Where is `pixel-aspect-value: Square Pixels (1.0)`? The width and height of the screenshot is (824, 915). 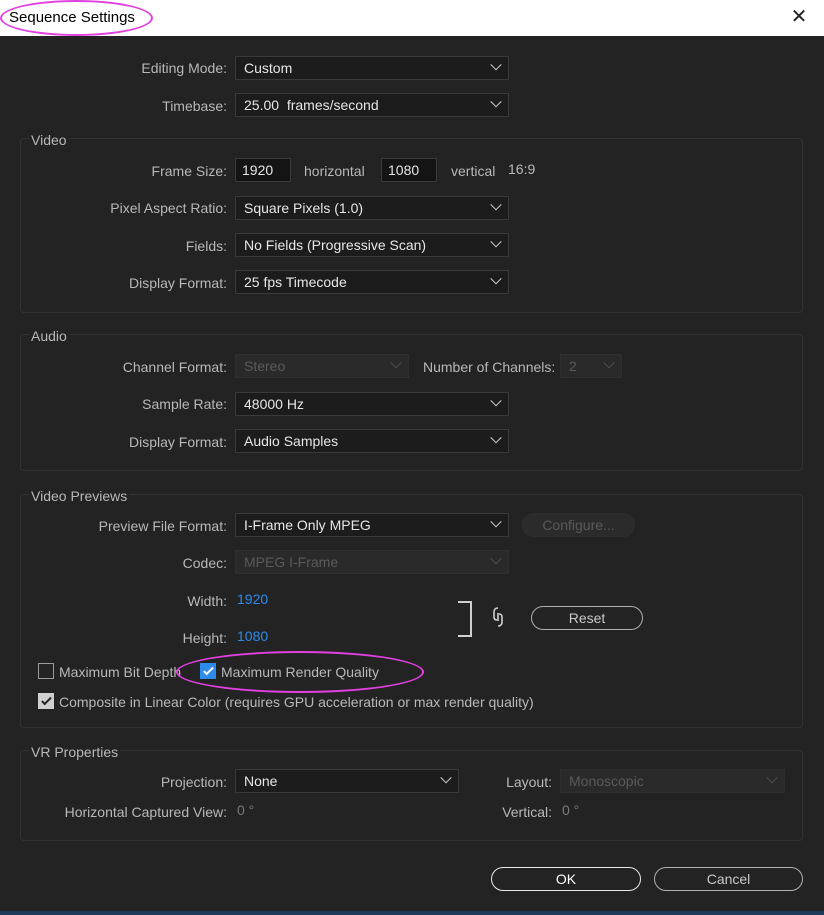 pixel-aspect-value: Square Pixels (1.0) is located at coordinates (304, 208).